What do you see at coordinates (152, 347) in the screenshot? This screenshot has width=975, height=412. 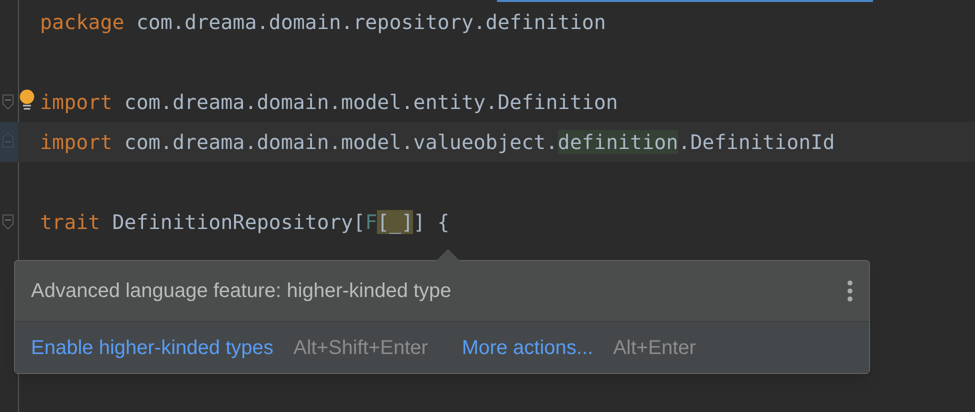 I see `action-link: Enable higher-kinded types` at bounding box center [152, 347].